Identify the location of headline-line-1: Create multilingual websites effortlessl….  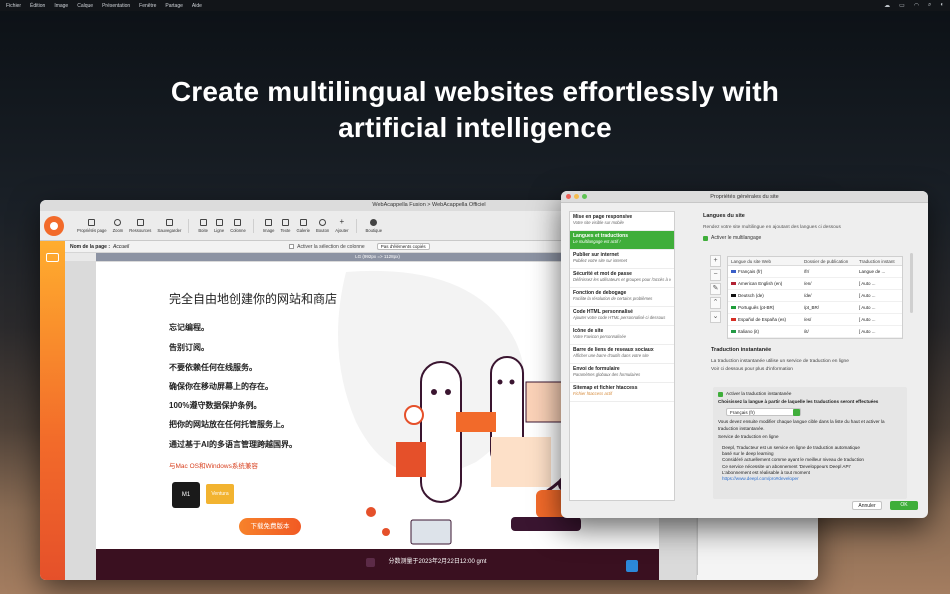
(475, 91).